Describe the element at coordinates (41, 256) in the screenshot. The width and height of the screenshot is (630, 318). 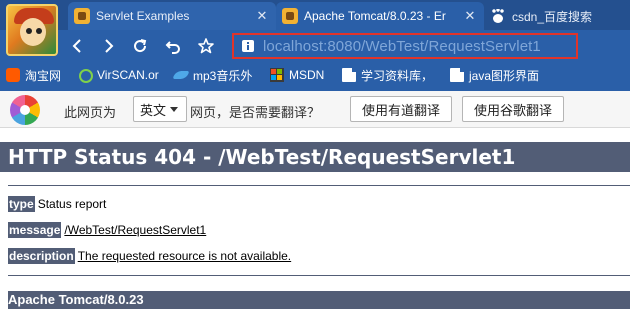
I see `description-label: description` at that location.